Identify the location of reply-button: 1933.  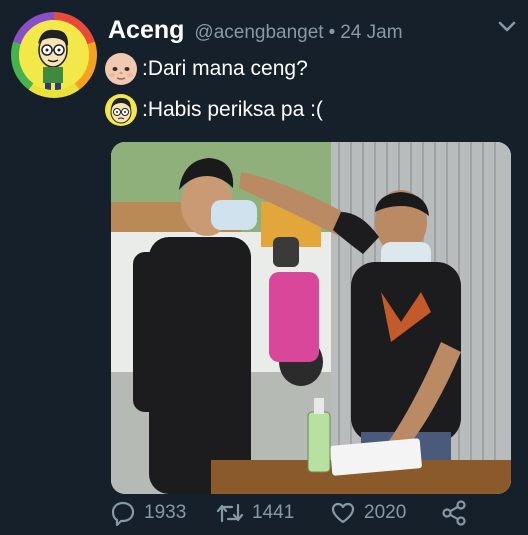
(148, 513).